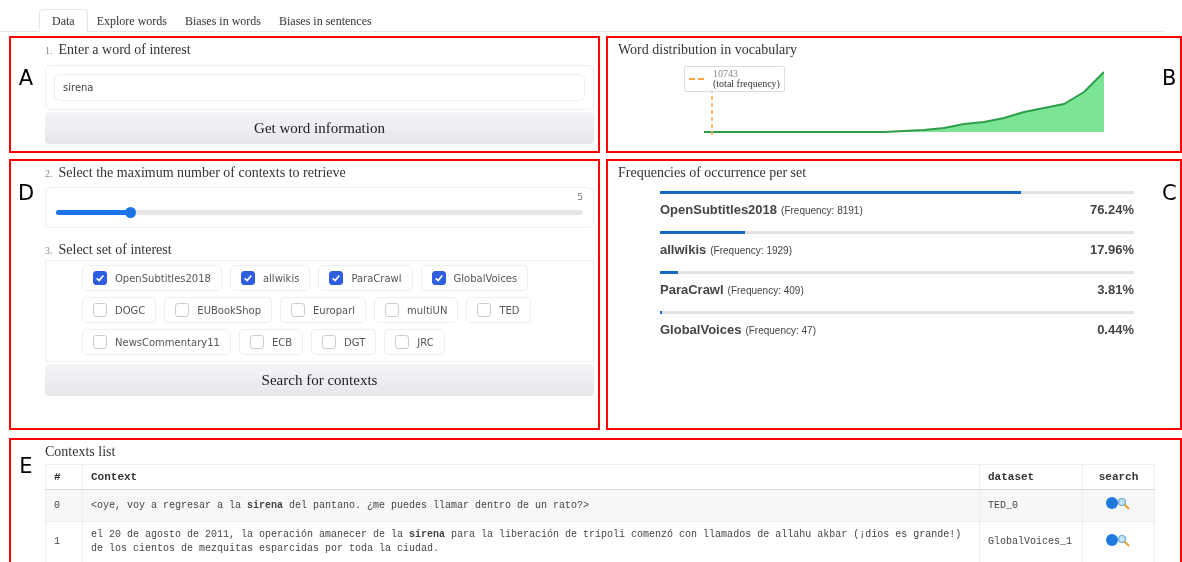 This screenshot has height=562, width=1182. What do you see at coordinates (319, 87) in the screenshot?
I see `word-input: sirena` at bounding box center [319, 87].